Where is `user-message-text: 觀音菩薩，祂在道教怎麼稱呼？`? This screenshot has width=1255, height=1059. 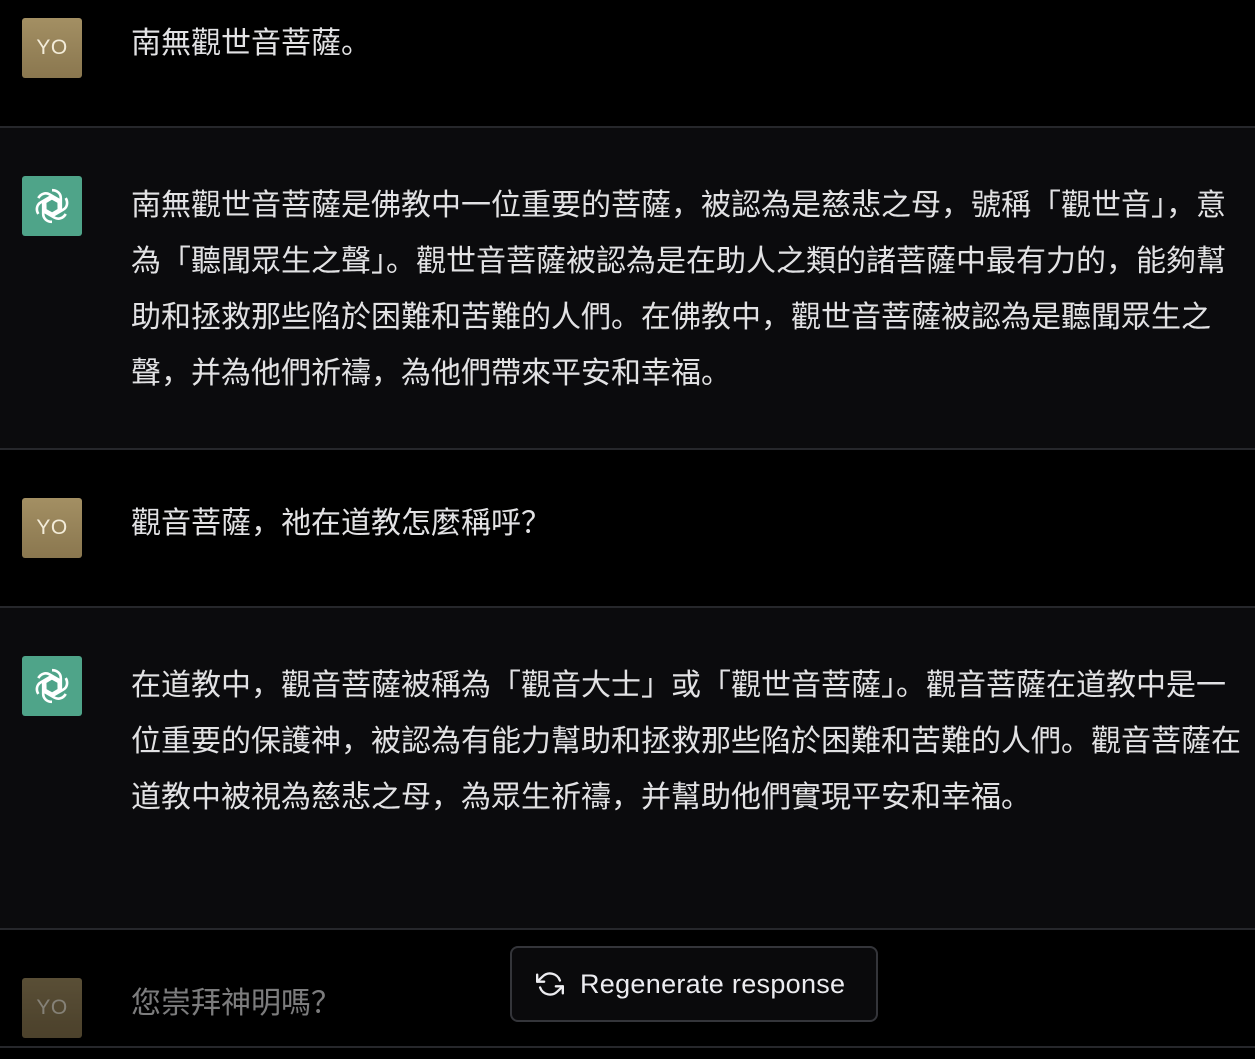 user-message-text: 觀音菩薩，祂在道教怎麼稱呼？ is located at coordinates (341, 523).